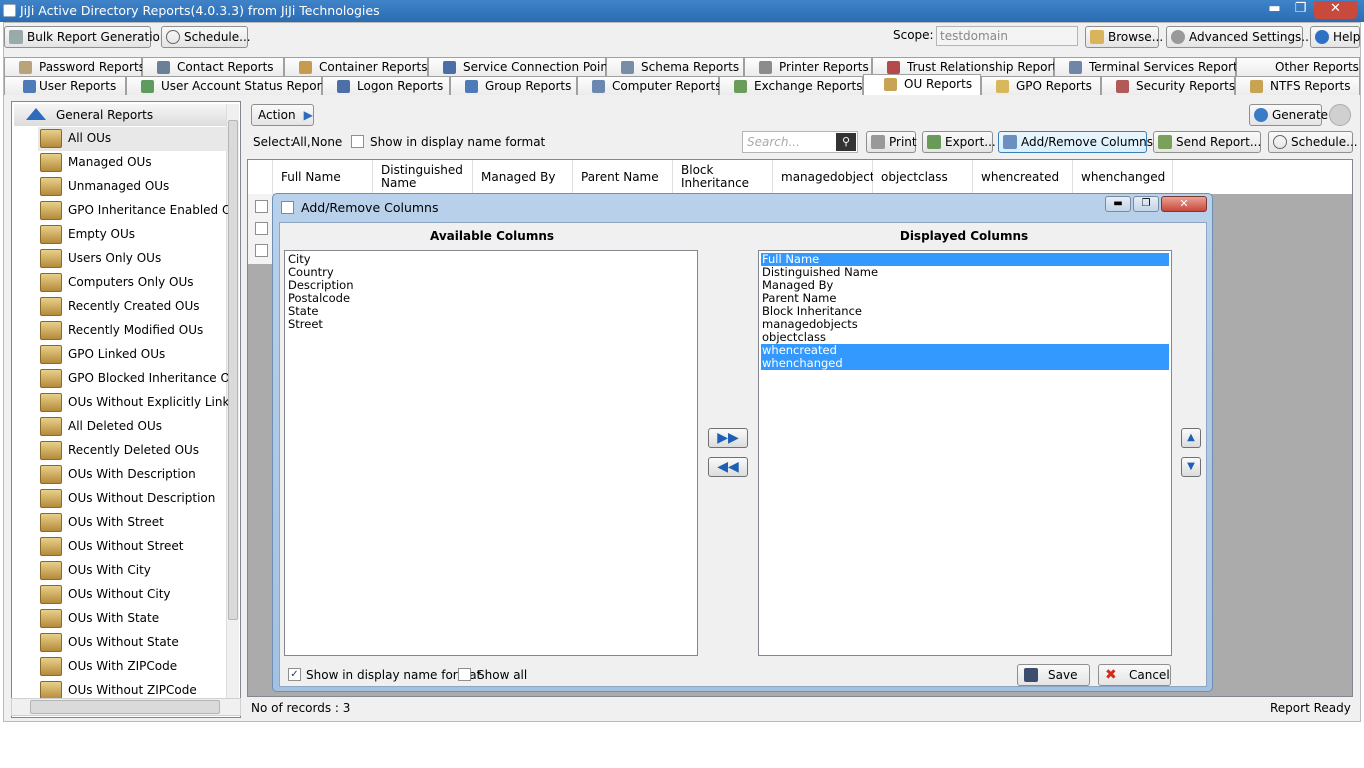 This screenshot has height=768, width=1364. What do you see at coordinates (133, 595) in the screenshot?
I see `sidebar-item-ous-without-city: OUs Without City` at bounding box center [133, 595].